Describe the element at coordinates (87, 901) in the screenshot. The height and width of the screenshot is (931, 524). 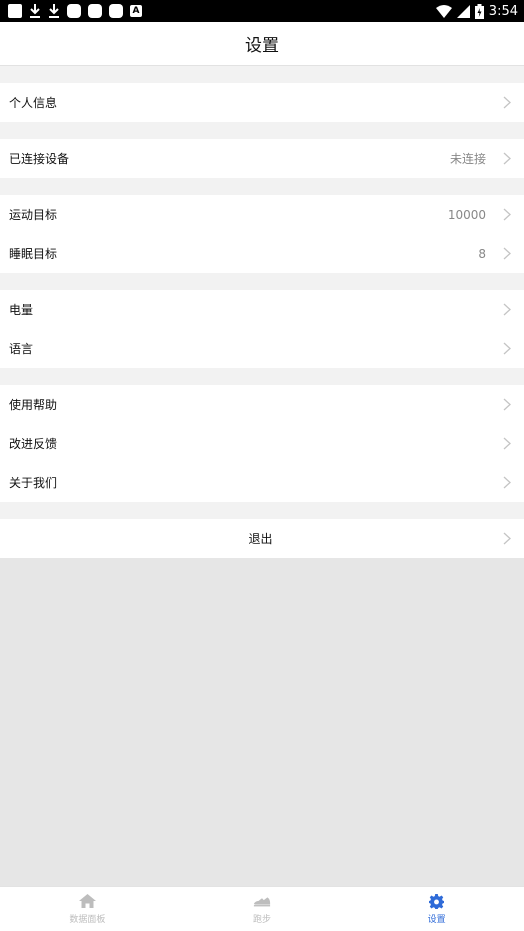
I see `home-icon` at that location.